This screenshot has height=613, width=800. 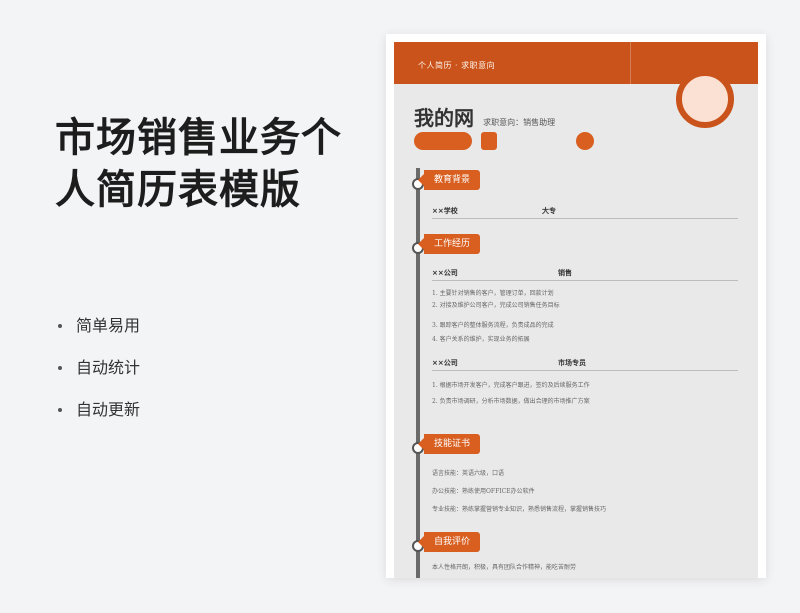 I want to click on job-role: 销售, so click(x=565, y=273).